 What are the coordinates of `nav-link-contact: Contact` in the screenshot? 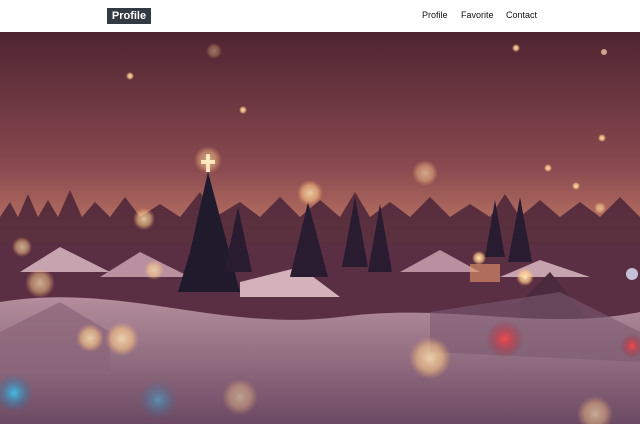 It's located at (521, 15).